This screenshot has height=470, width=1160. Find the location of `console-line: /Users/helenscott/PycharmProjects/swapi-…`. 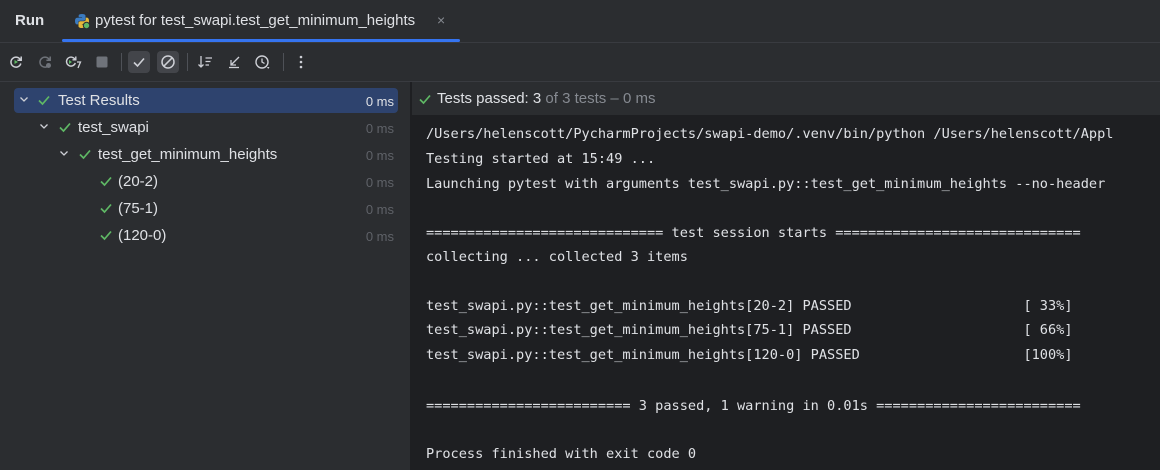

console-line: /Users/helenscott/PycharmProjects/swapi-… is located at coordinates (770, 134).